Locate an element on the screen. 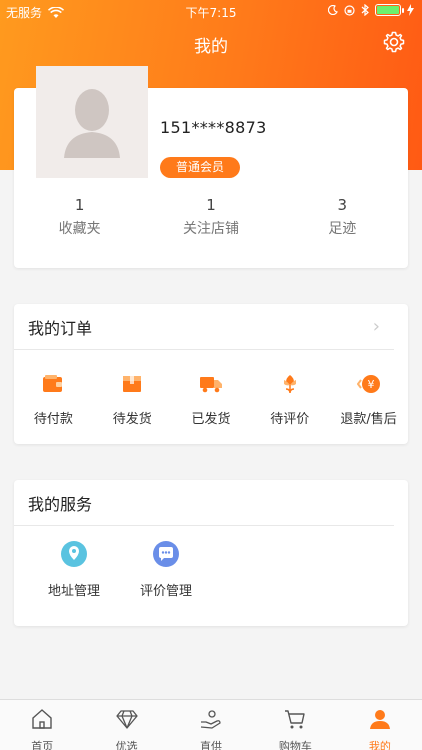 The height and width of the screenshot is (750, 422). stat-footprints: 3 足迹 is located at coordinates (342, 221).